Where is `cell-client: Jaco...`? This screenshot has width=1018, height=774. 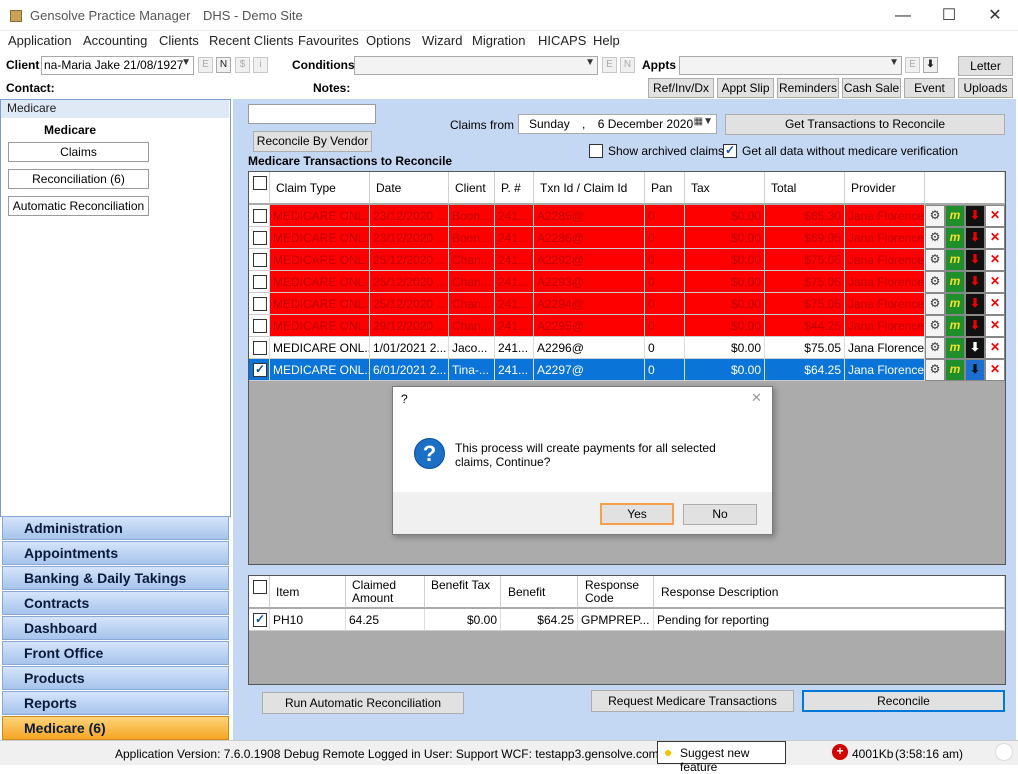
cell-client: Jaco... is located at coordinates (472, 348).